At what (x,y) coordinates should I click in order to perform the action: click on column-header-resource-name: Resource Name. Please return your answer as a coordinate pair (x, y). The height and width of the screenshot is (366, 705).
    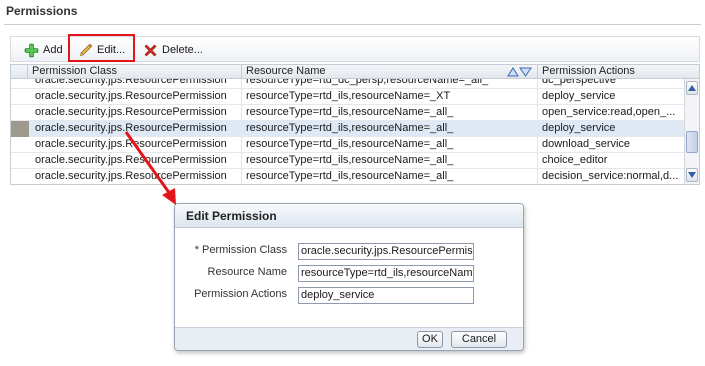
    Looking at the image, I should click on (389, 72).